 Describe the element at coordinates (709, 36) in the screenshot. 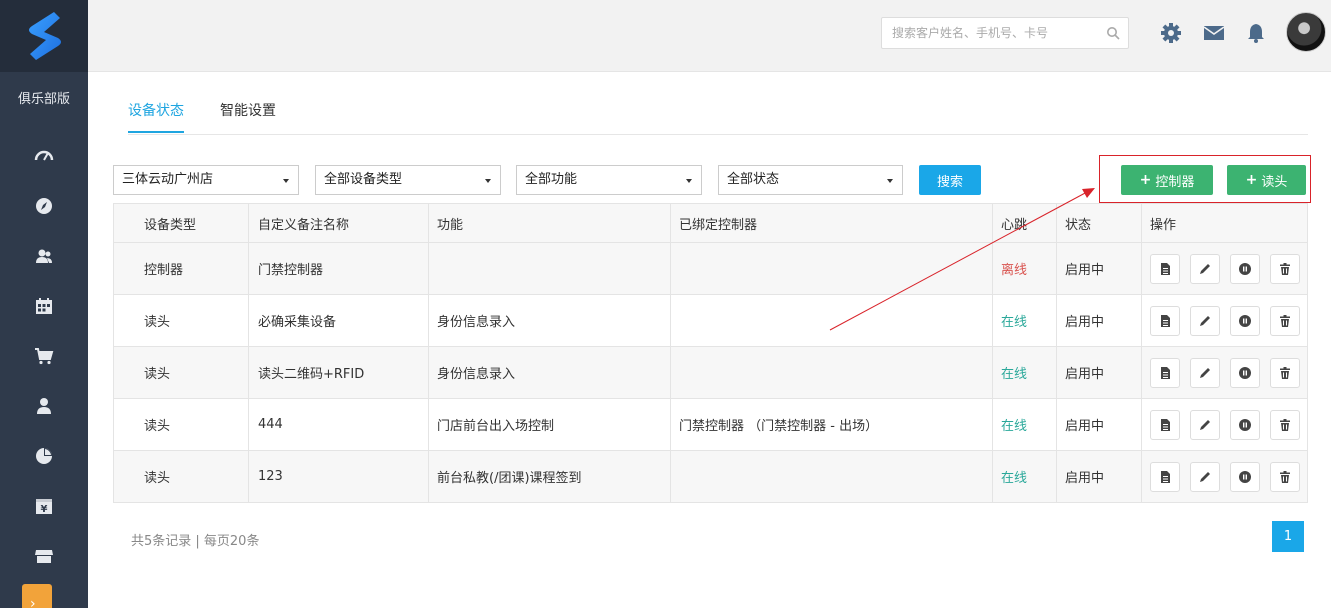

I see `top-header` at that location.